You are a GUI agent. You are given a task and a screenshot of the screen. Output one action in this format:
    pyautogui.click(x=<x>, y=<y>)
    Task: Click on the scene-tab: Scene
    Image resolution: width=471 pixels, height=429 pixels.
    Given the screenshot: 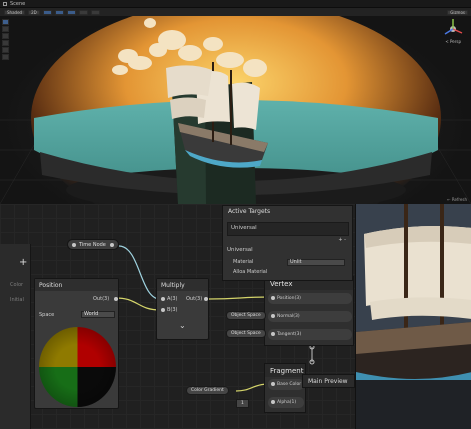 What is the action you would take?
    pyautogui.click(x=17, y=4)
    